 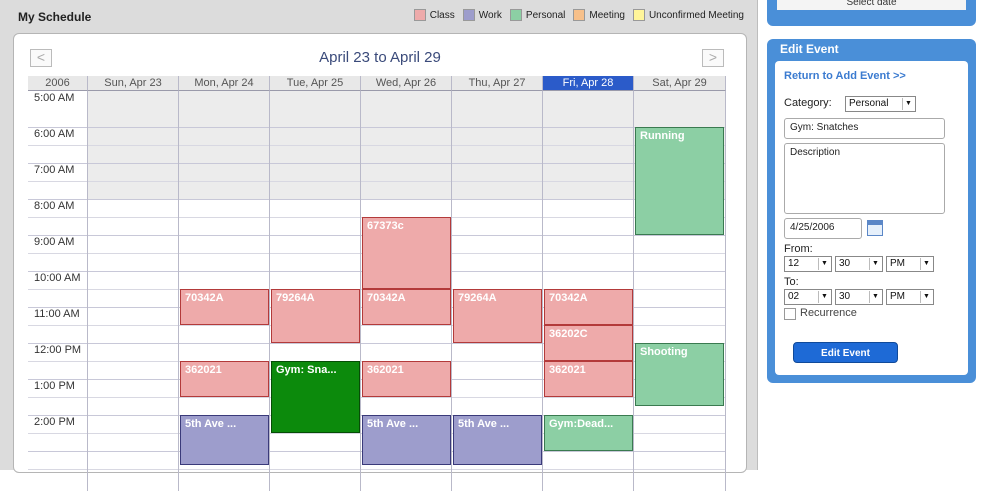 I want to click on time-label: 12:00 PM, so click(x=58, y=350).